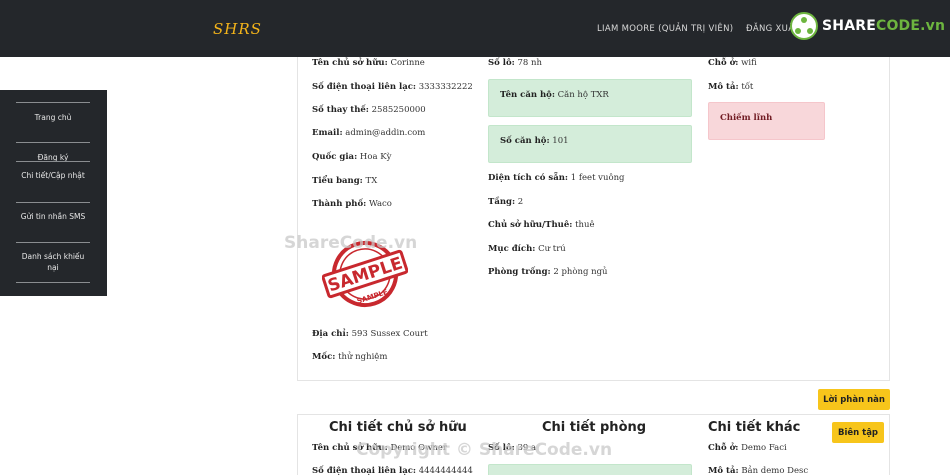 The image size is (950, 475). I want to click on owner-state-field: Tiểu bang: TX, so click(345, 181).